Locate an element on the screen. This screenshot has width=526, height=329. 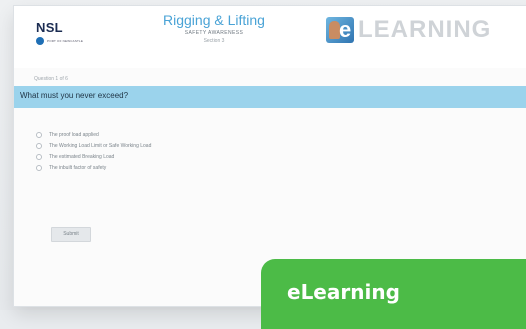
course-title: Rigging & Lifting is located at coordinates (214, 20).